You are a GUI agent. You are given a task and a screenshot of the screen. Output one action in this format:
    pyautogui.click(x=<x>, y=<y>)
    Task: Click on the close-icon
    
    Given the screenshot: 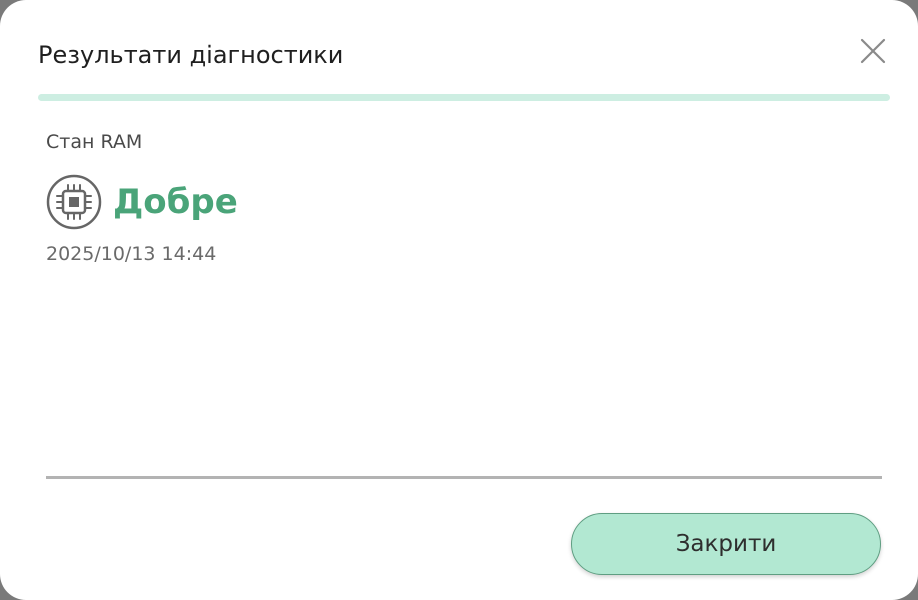 What is the action you would take?
    pyautogui.click(x=873, y=51)
    